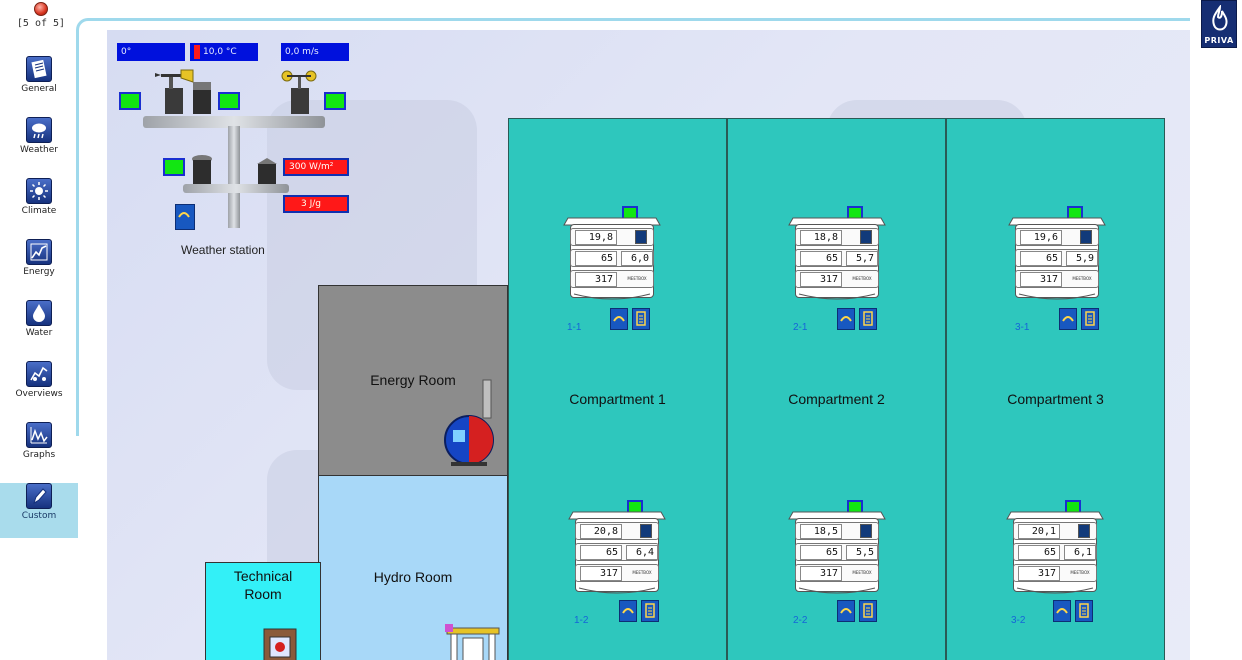 This screenshot has width=1242, height=660. Describe the element at coordinates (39, 510) in the screenshot. I see `sidebar-item-custom: Custom` at that location.